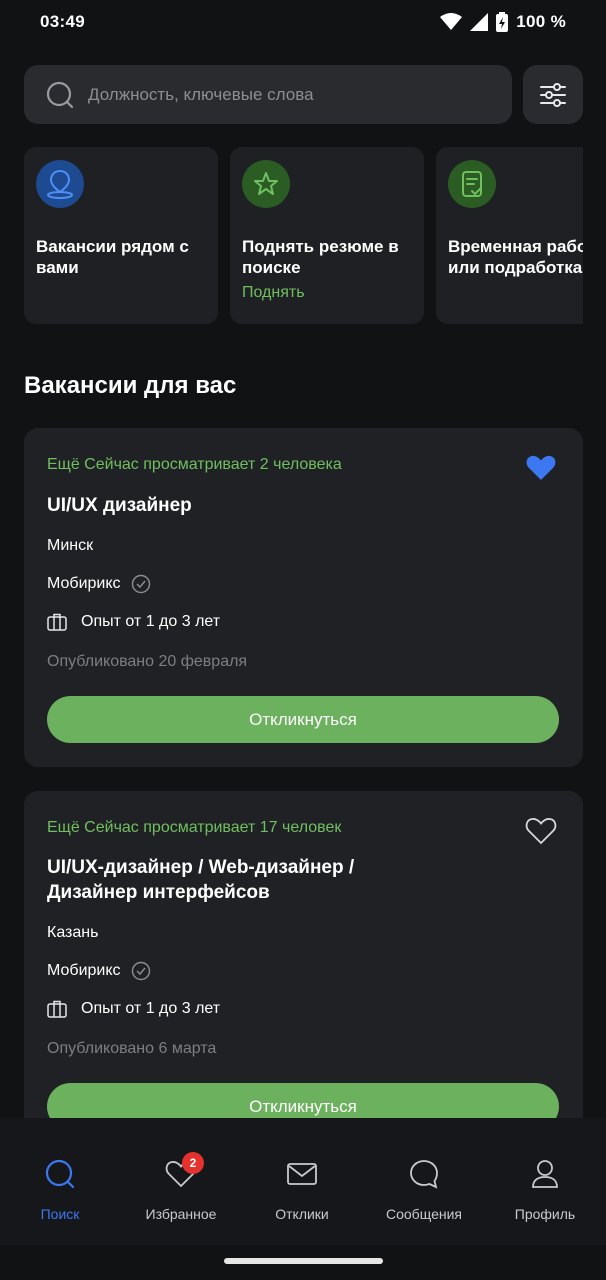 The width and height of the screenshot is (606, 1280). What do you see at coordinates (541, 831) in the screenshot?
I see `favorite-outline-icon` at bounding box center [541, 831].